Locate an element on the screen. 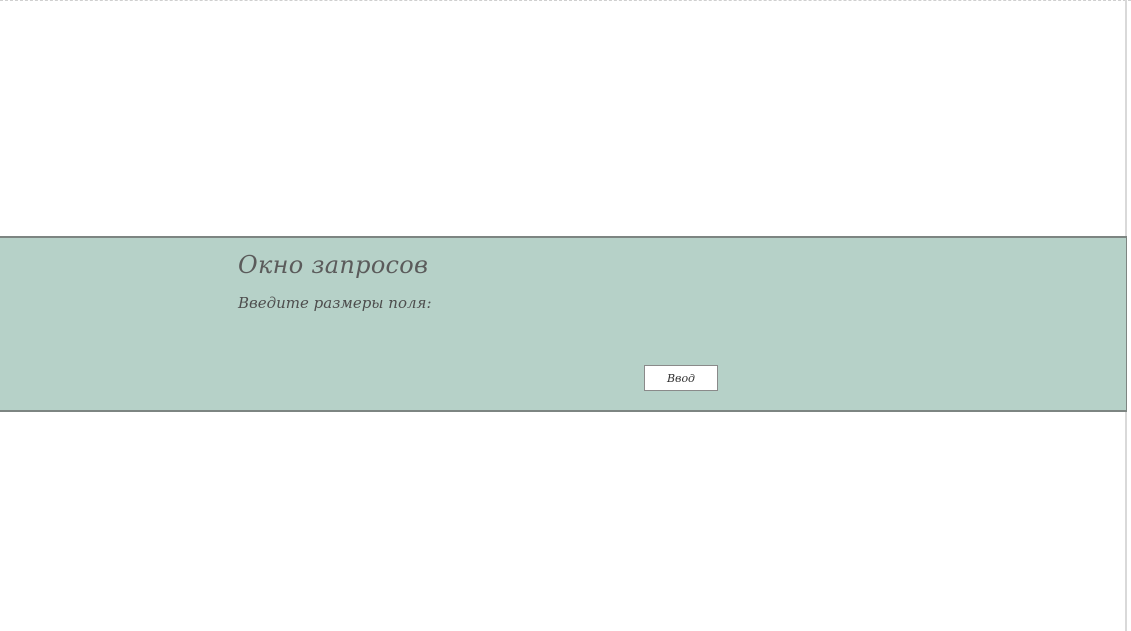  submit-button: Ввод is located at coordinates (681, 378).